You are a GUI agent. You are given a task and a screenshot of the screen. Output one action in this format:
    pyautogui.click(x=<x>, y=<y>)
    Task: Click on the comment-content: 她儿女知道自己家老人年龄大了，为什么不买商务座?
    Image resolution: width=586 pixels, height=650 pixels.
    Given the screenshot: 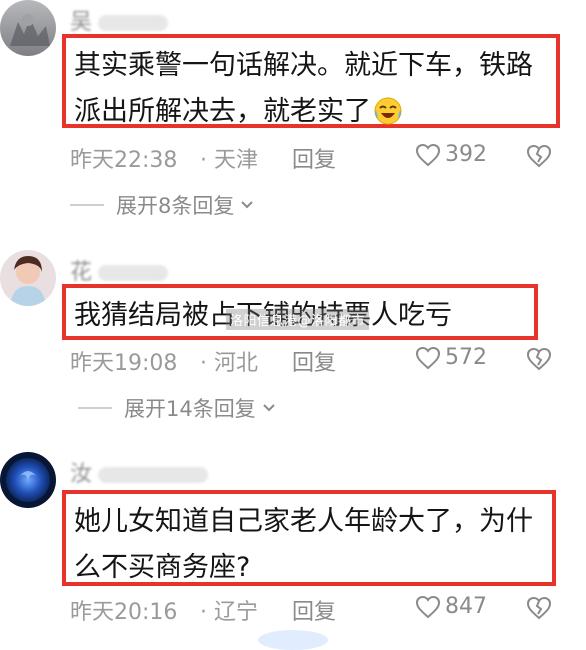 What is the action you would take?
    pyautogui.click(x=309, y=538)
    